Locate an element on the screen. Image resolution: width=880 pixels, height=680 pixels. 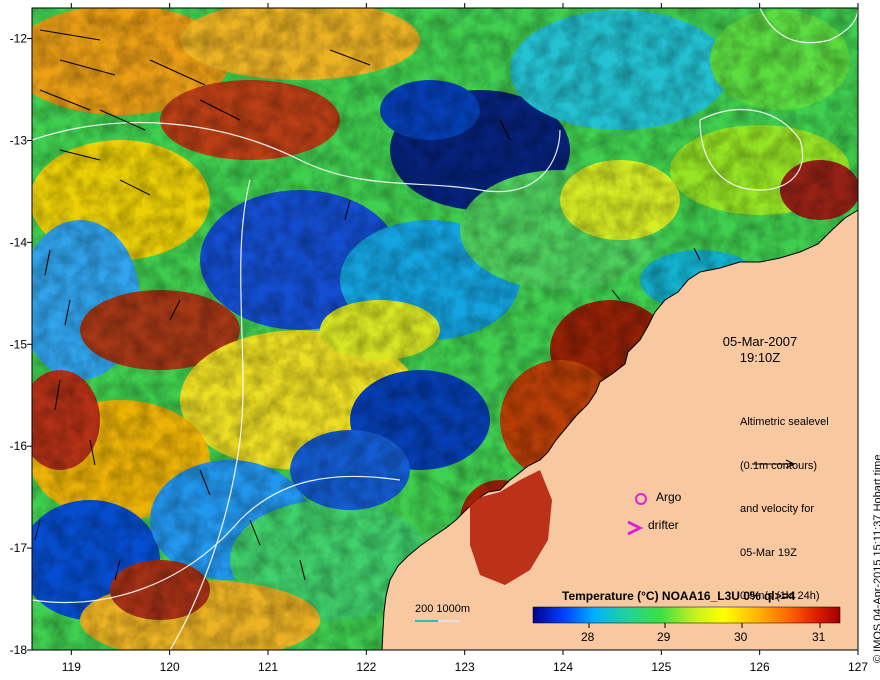
lat-tick-label: -14 is located at coordinates (19, 242).